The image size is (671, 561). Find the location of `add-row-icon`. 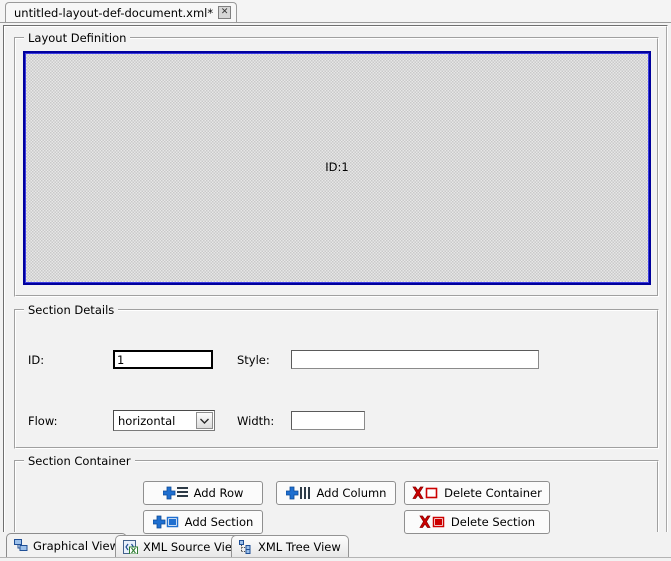

add-row-icon is located at coordinates (175, 493).